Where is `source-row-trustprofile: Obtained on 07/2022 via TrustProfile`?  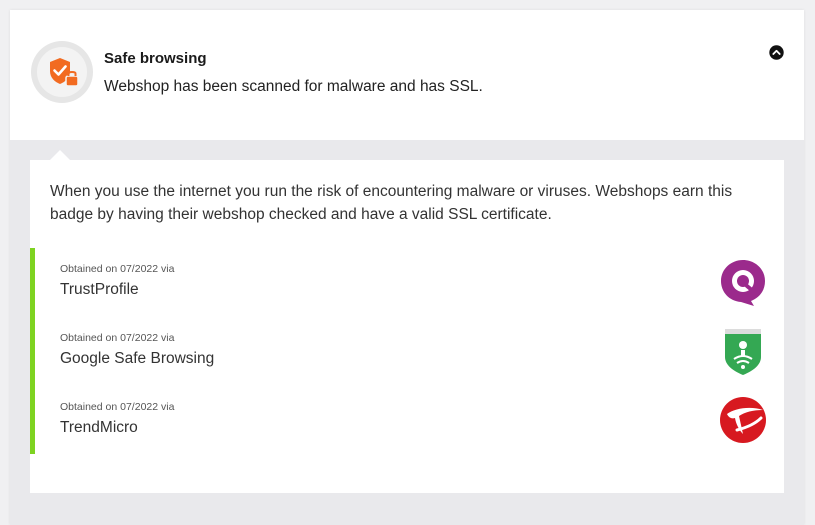 source-row-trustprofile: Obtained on 07/2022 via TrustProfile is located at coordinates (409, 278).